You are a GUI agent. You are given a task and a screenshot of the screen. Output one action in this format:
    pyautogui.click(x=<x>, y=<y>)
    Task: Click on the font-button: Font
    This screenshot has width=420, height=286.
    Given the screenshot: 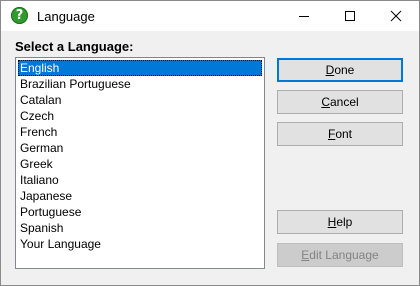 What is the action you would take?
    pyautogui.click(x=340, y=134)
    